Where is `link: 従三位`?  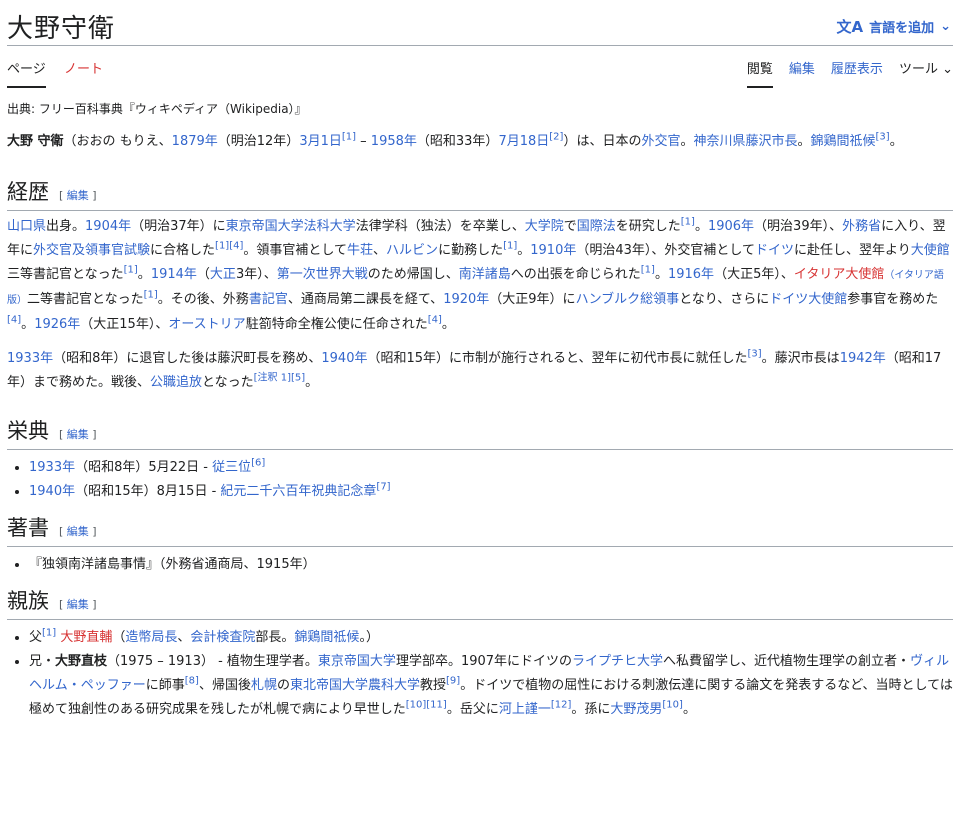 link: 従三位 is located at coordinates (231, 467).